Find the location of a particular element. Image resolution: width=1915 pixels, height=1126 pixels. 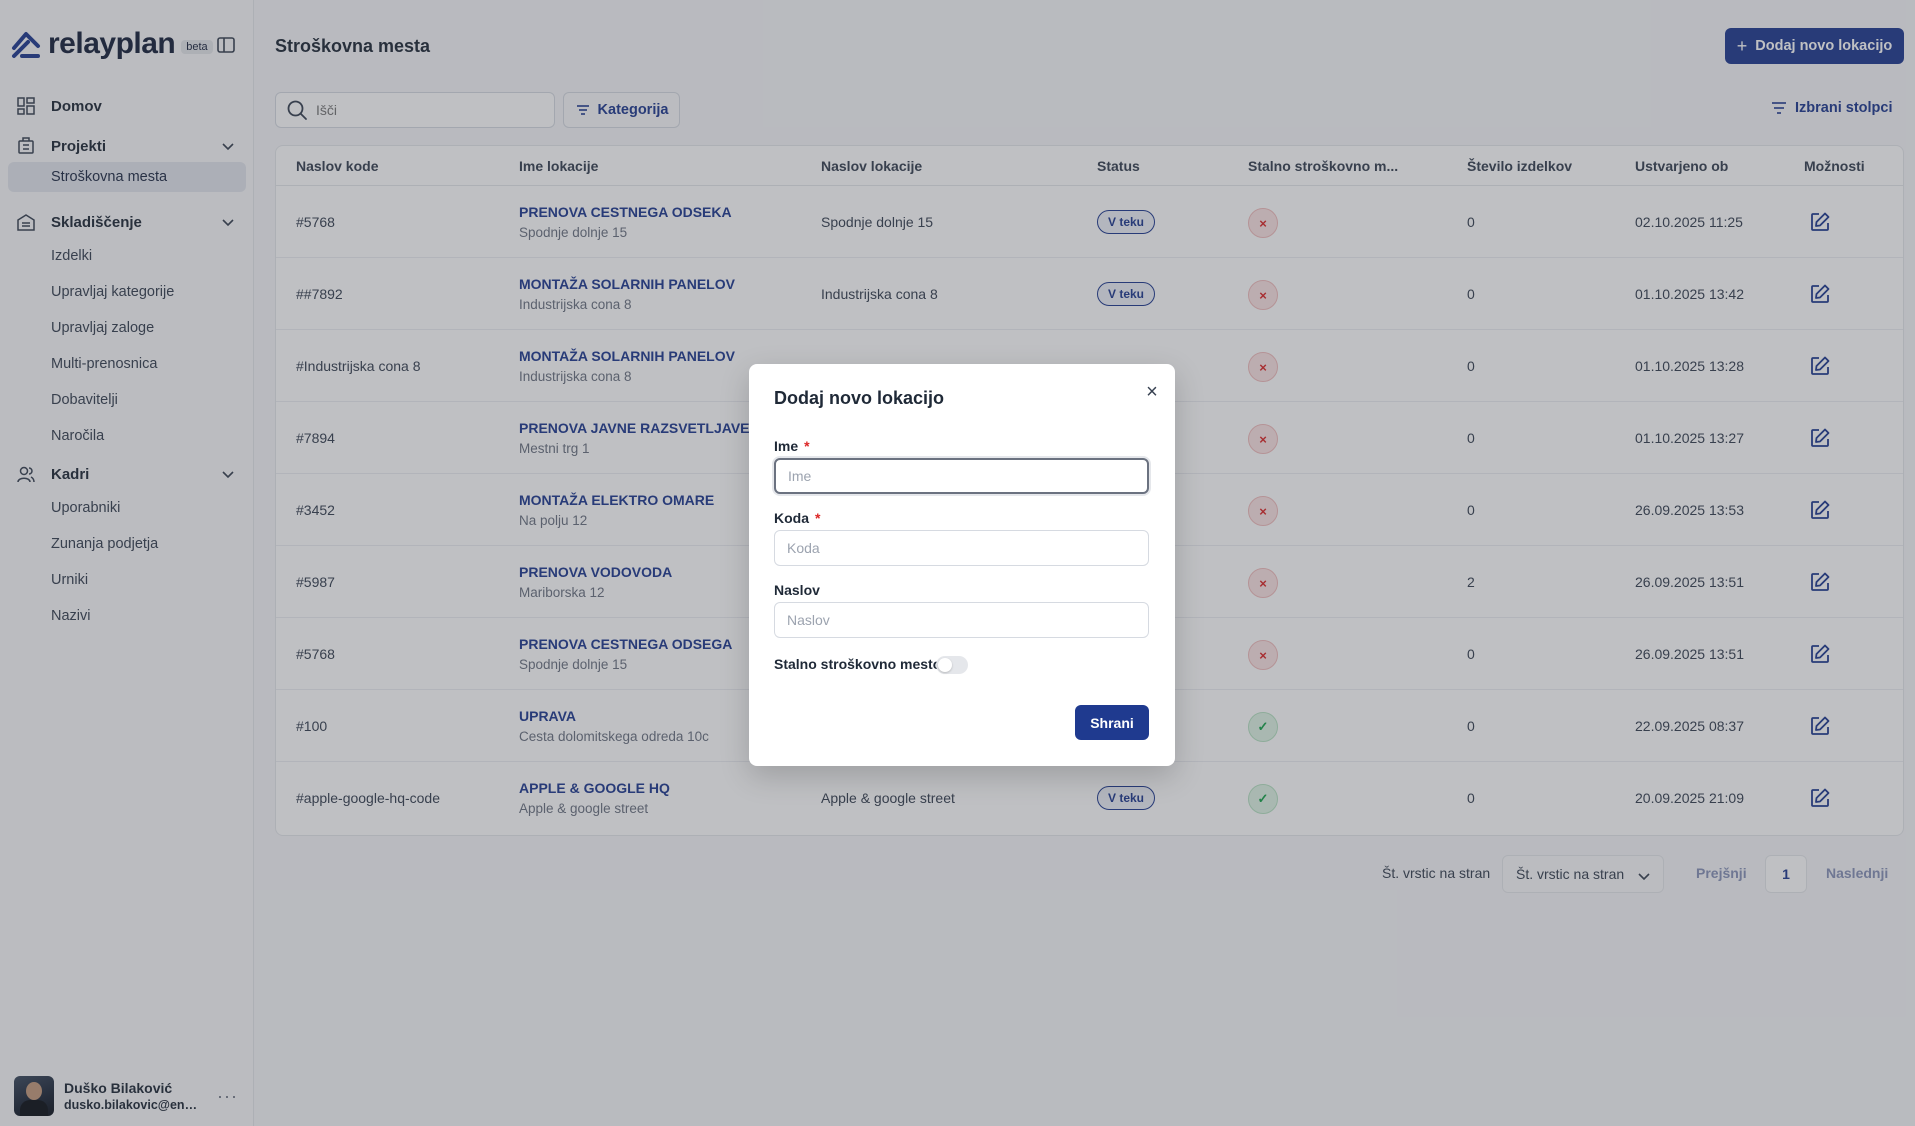

name-field is located at coordinates (961, 476).